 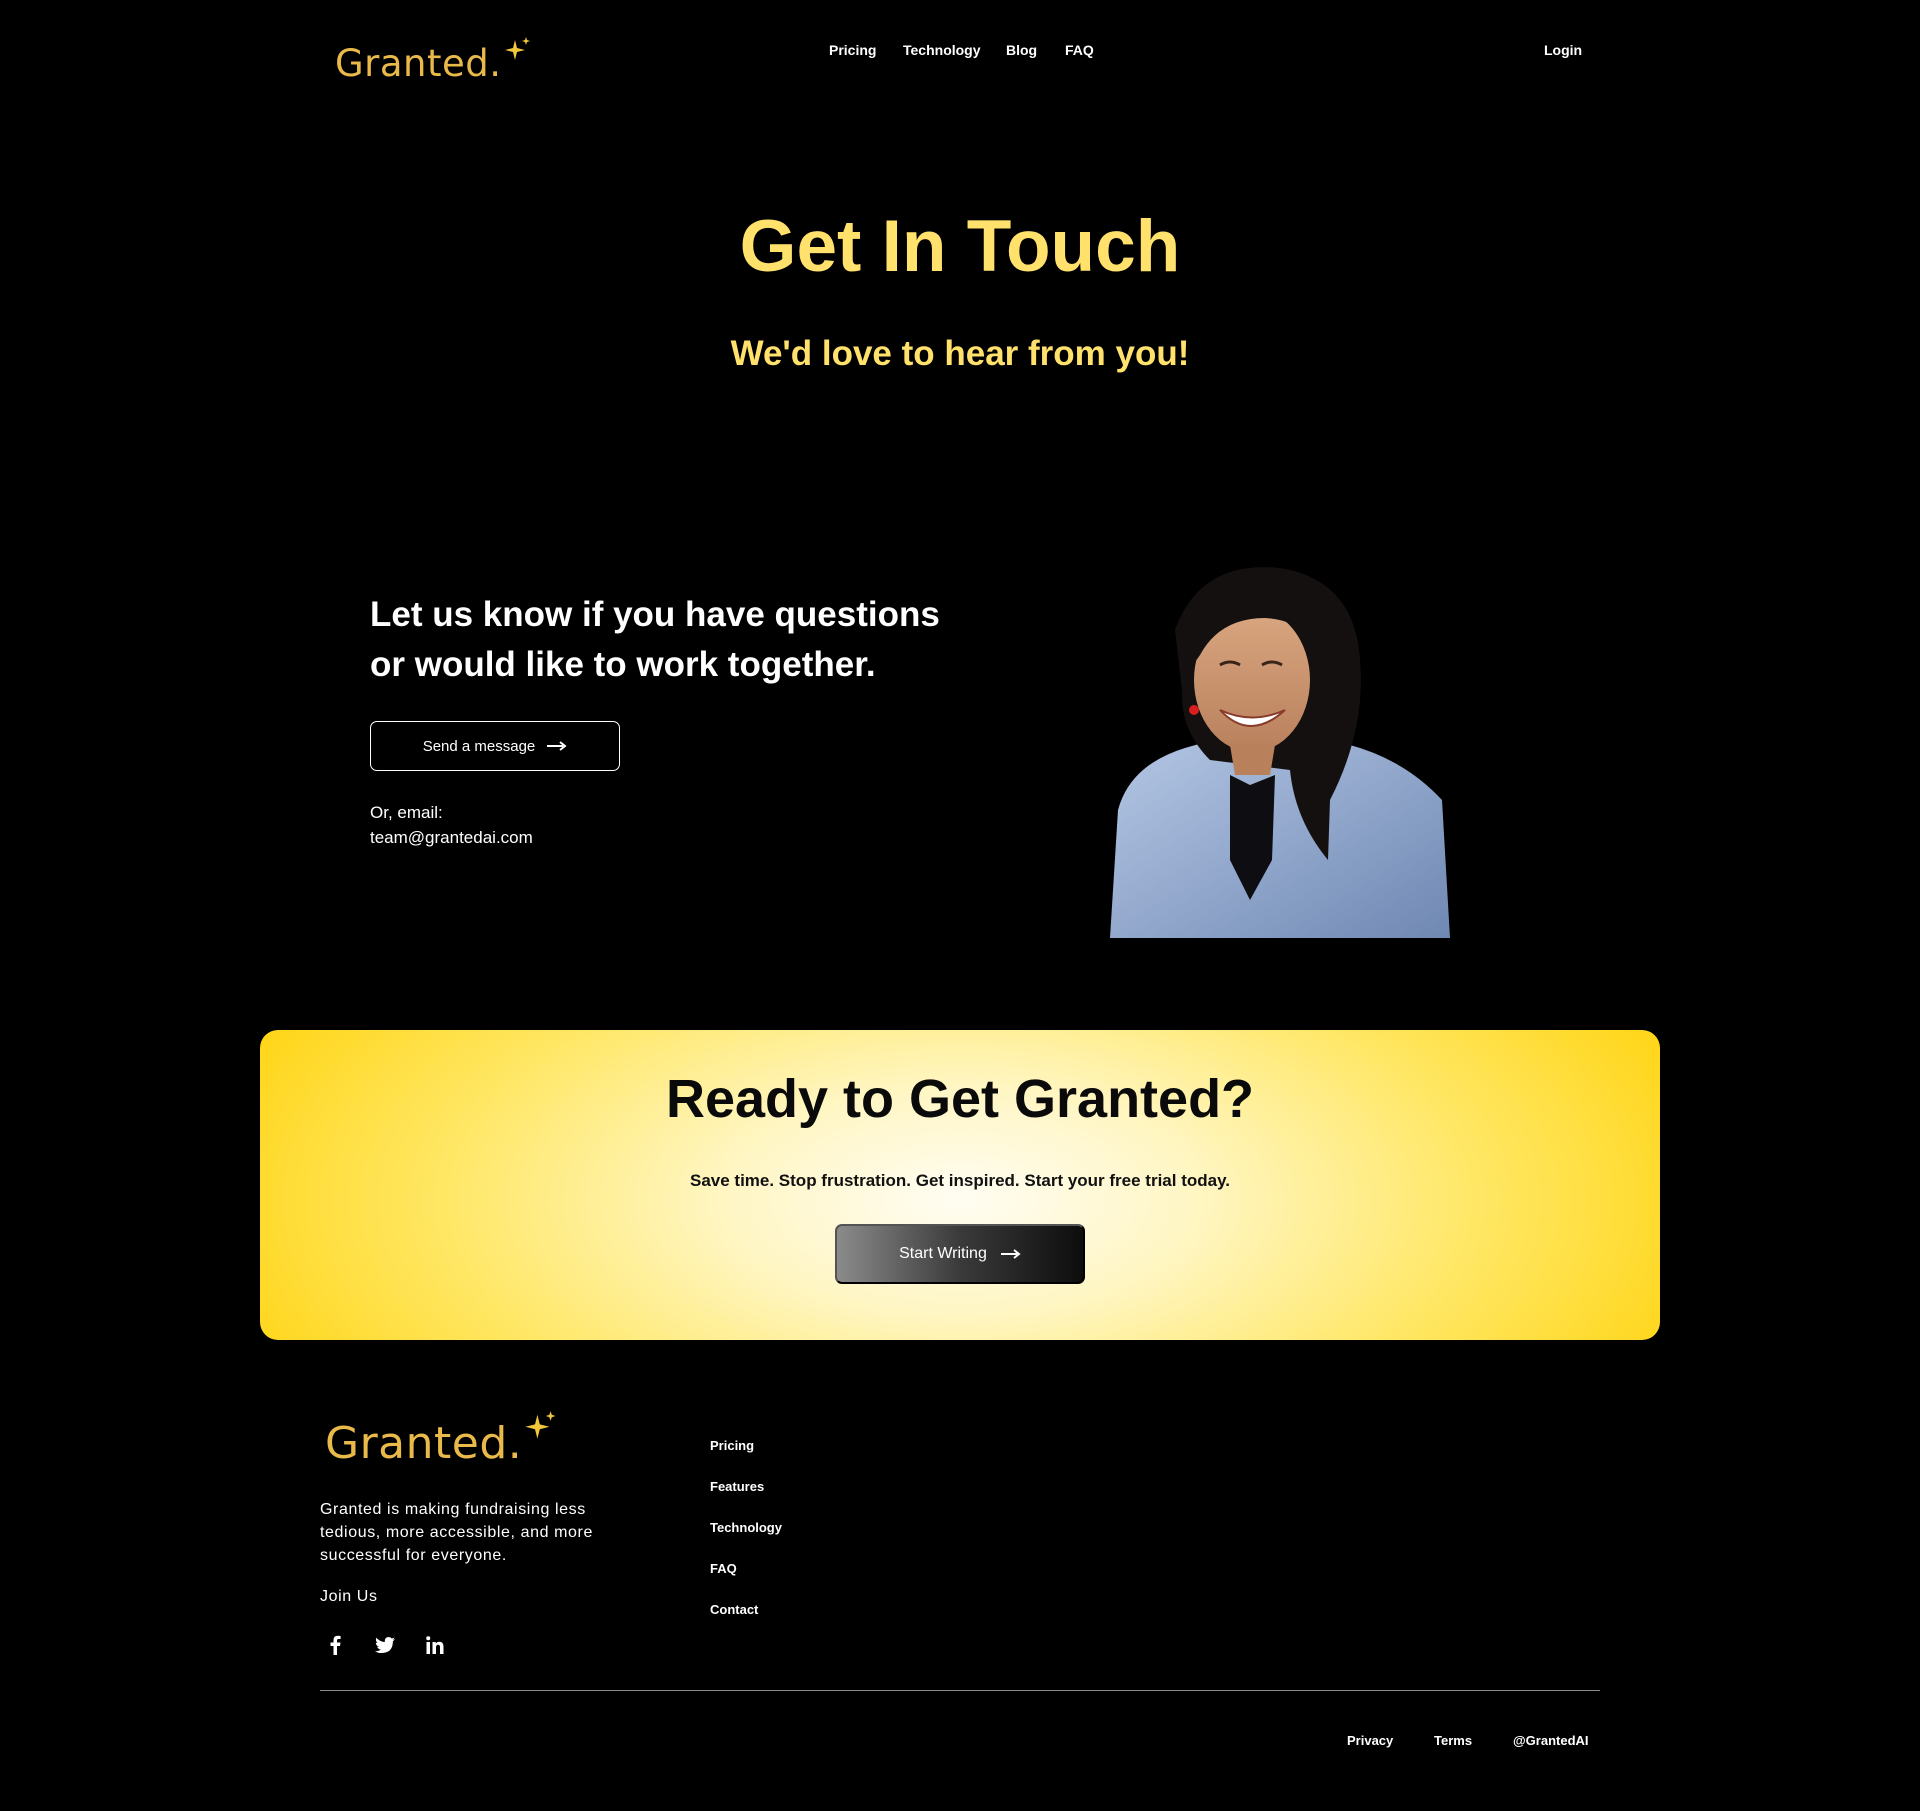 I want to click on send-message-button: Send a message, so click(x=495, y=746).